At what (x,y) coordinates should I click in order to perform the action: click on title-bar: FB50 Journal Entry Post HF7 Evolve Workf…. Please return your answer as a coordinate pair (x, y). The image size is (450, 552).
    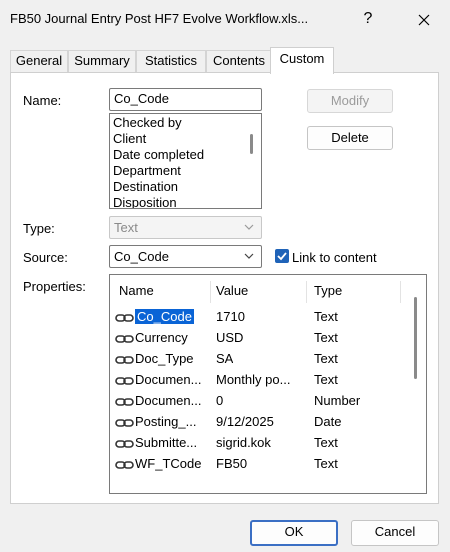
    Looking at the image, I should click on (225, 19).